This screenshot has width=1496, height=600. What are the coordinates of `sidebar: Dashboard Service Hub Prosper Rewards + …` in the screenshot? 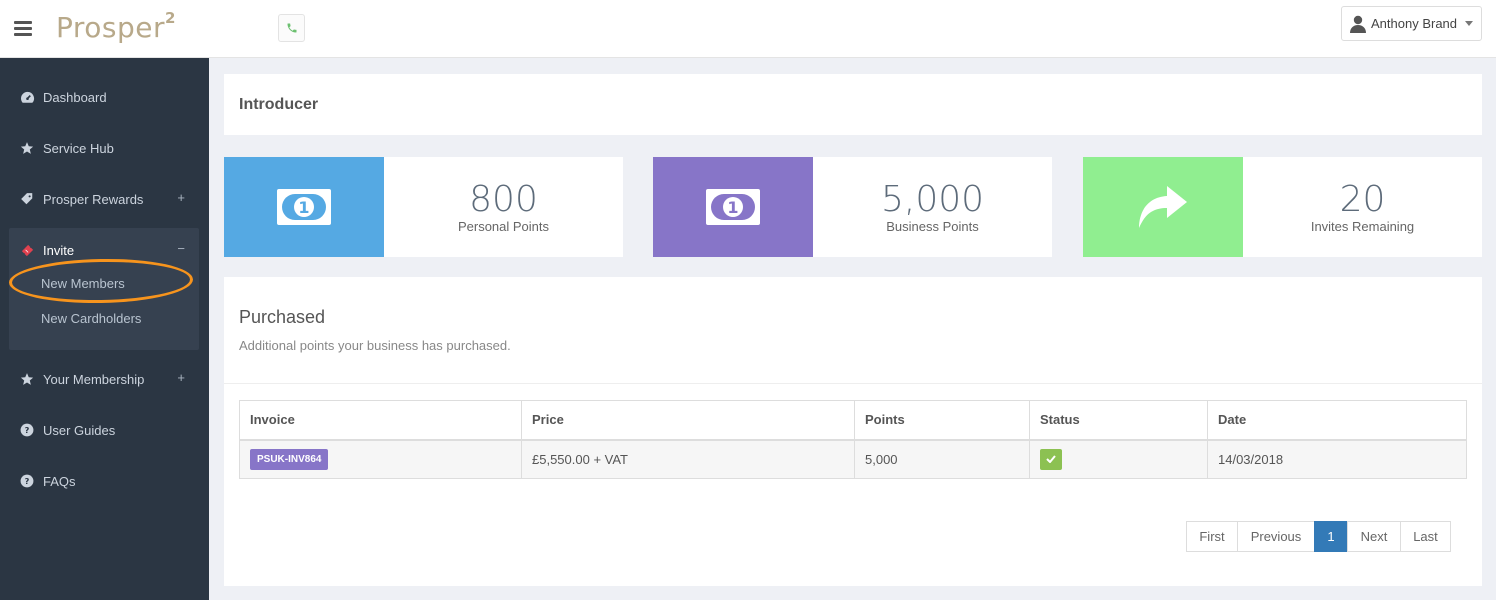 It's located at (104, 329).